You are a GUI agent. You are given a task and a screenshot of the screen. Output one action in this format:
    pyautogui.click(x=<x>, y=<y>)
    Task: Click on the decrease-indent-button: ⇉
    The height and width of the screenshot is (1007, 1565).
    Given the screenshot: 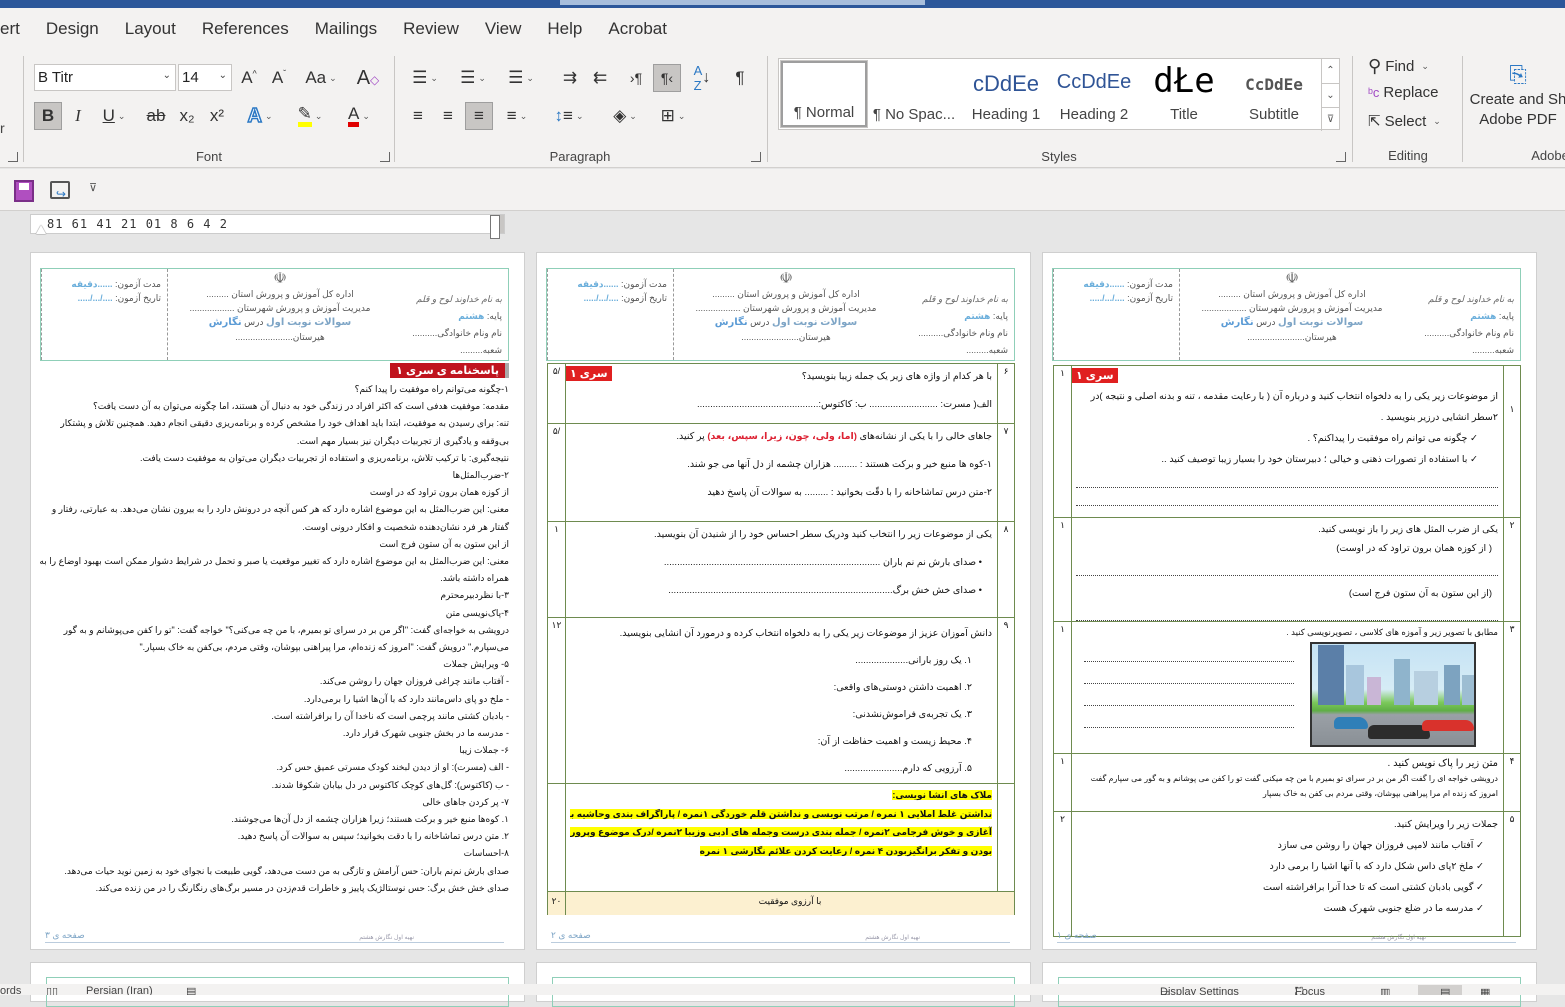 What is the action you would take?
    pyautogui.click(x=570, y=78)
    